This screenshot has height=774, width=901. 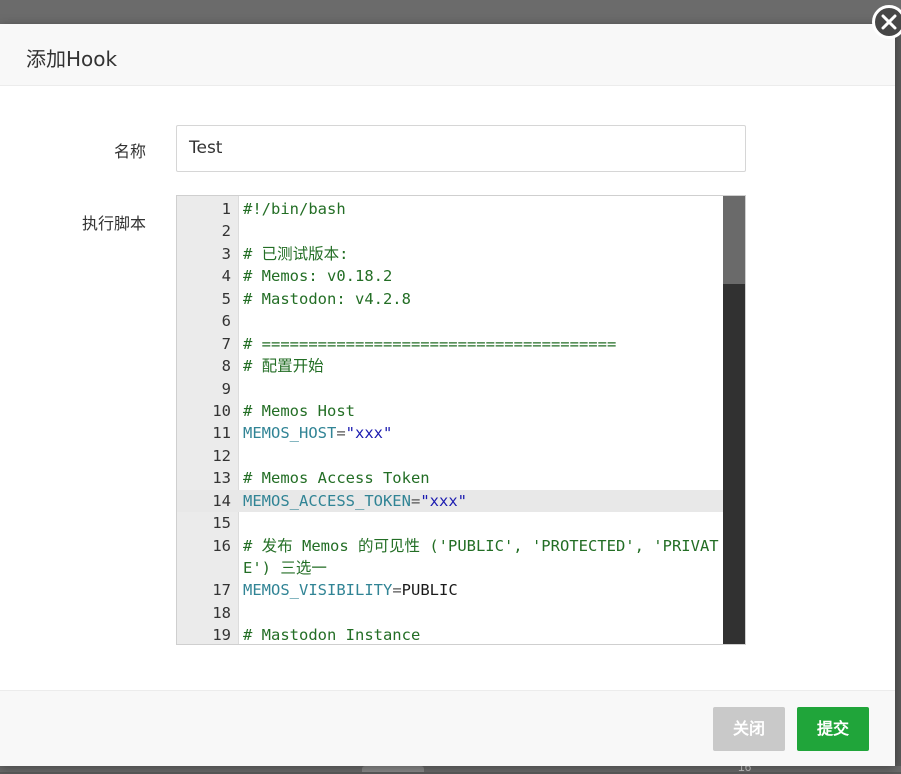 I want to click on script-label: 执行脚本, so click(x=113, y=223).